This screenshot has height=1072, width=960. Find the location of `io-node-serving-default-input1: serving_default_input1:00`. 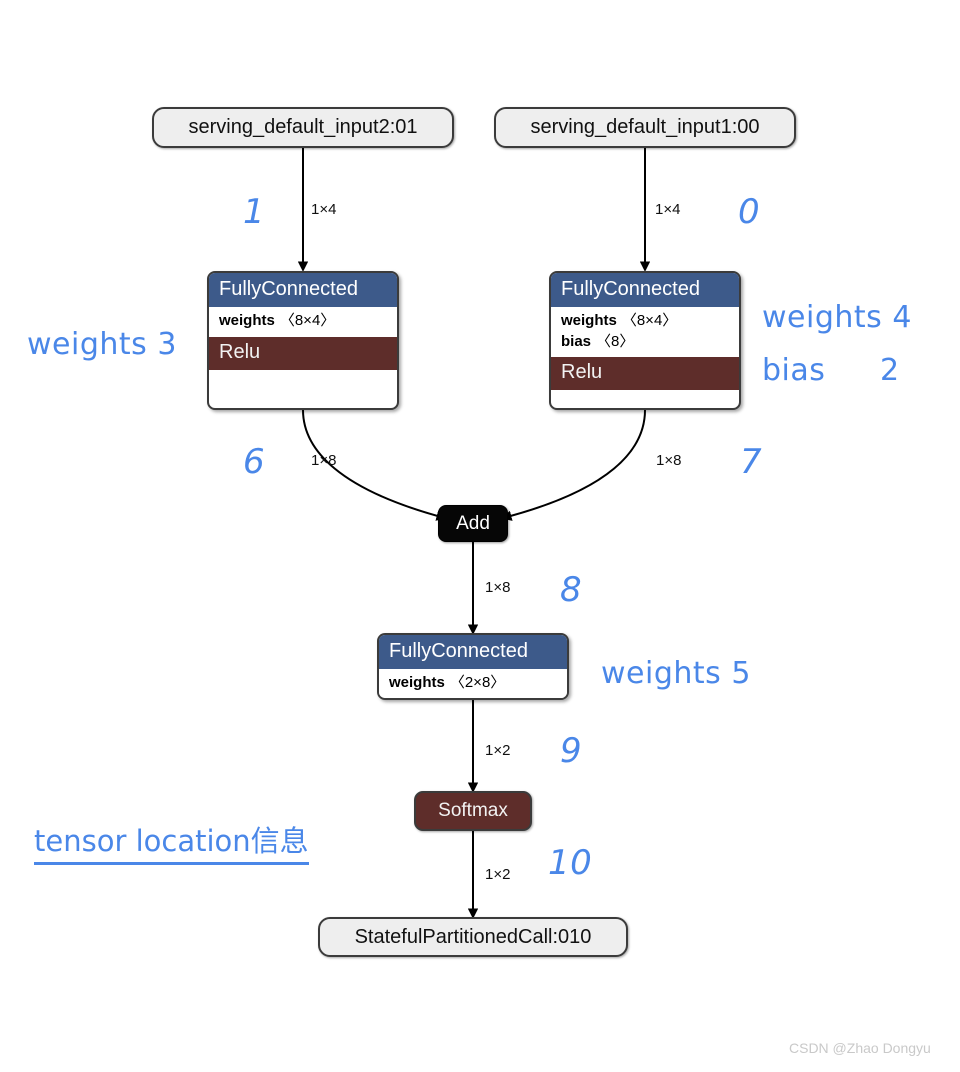

io-node-serving-default-input1: serving_default_input1:00 is located at coordinates (645, 127).